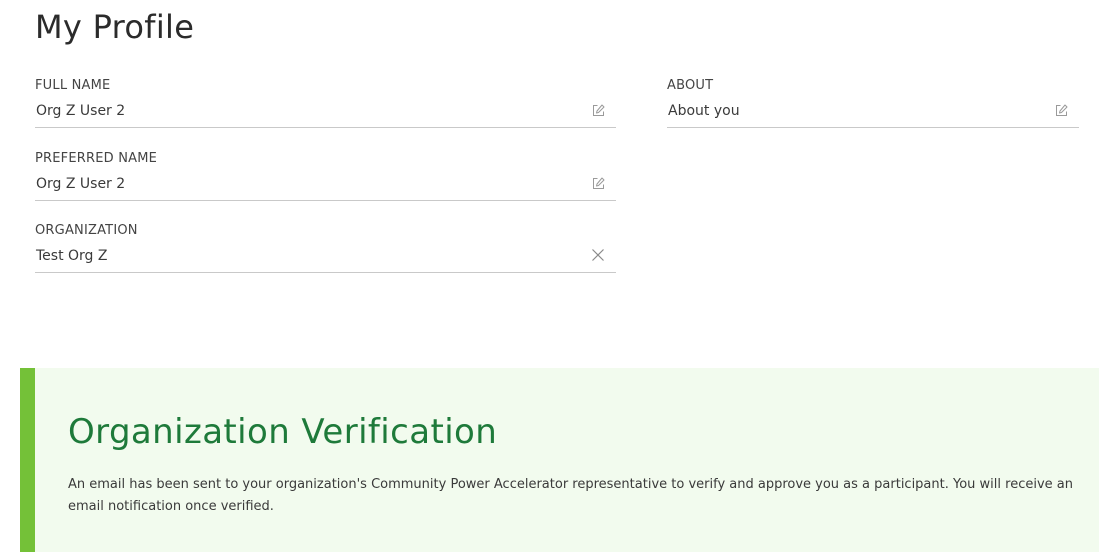  What do you see at coordinates (704, 111) in the screenshot?
I see `about-value: About you` at bounding box center [704, 111].